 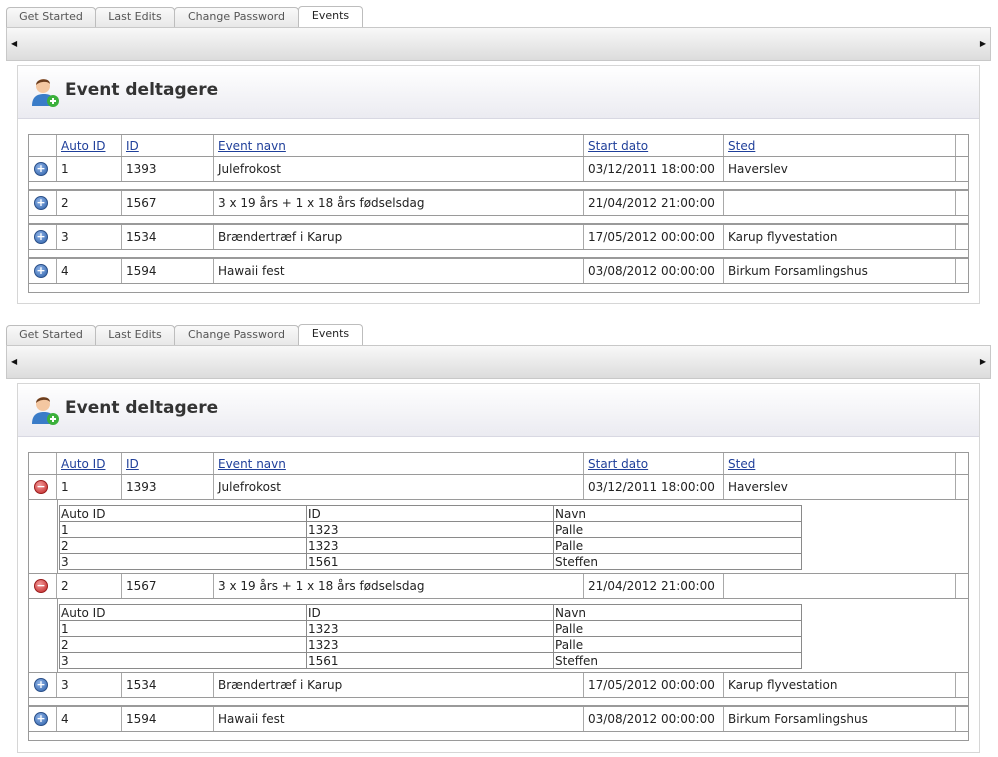 What do you see at coordinates (430, 612) in the screenshot?
I see `sub-col-id: ID` at bounding box center [430, 612].